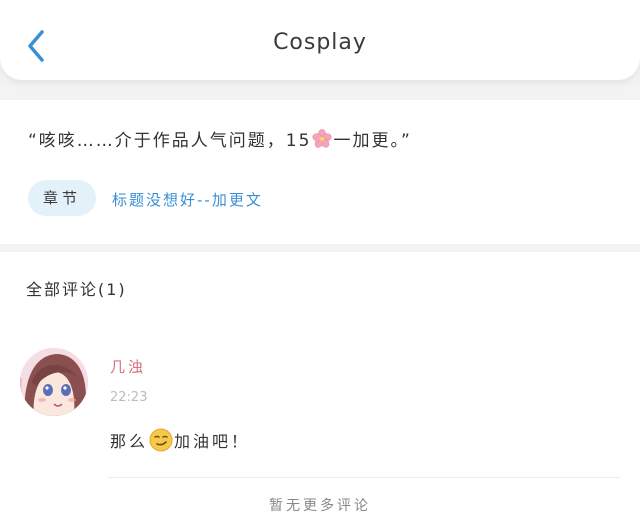  I want to click on comment-text-start: 那么, so click(129, 441).